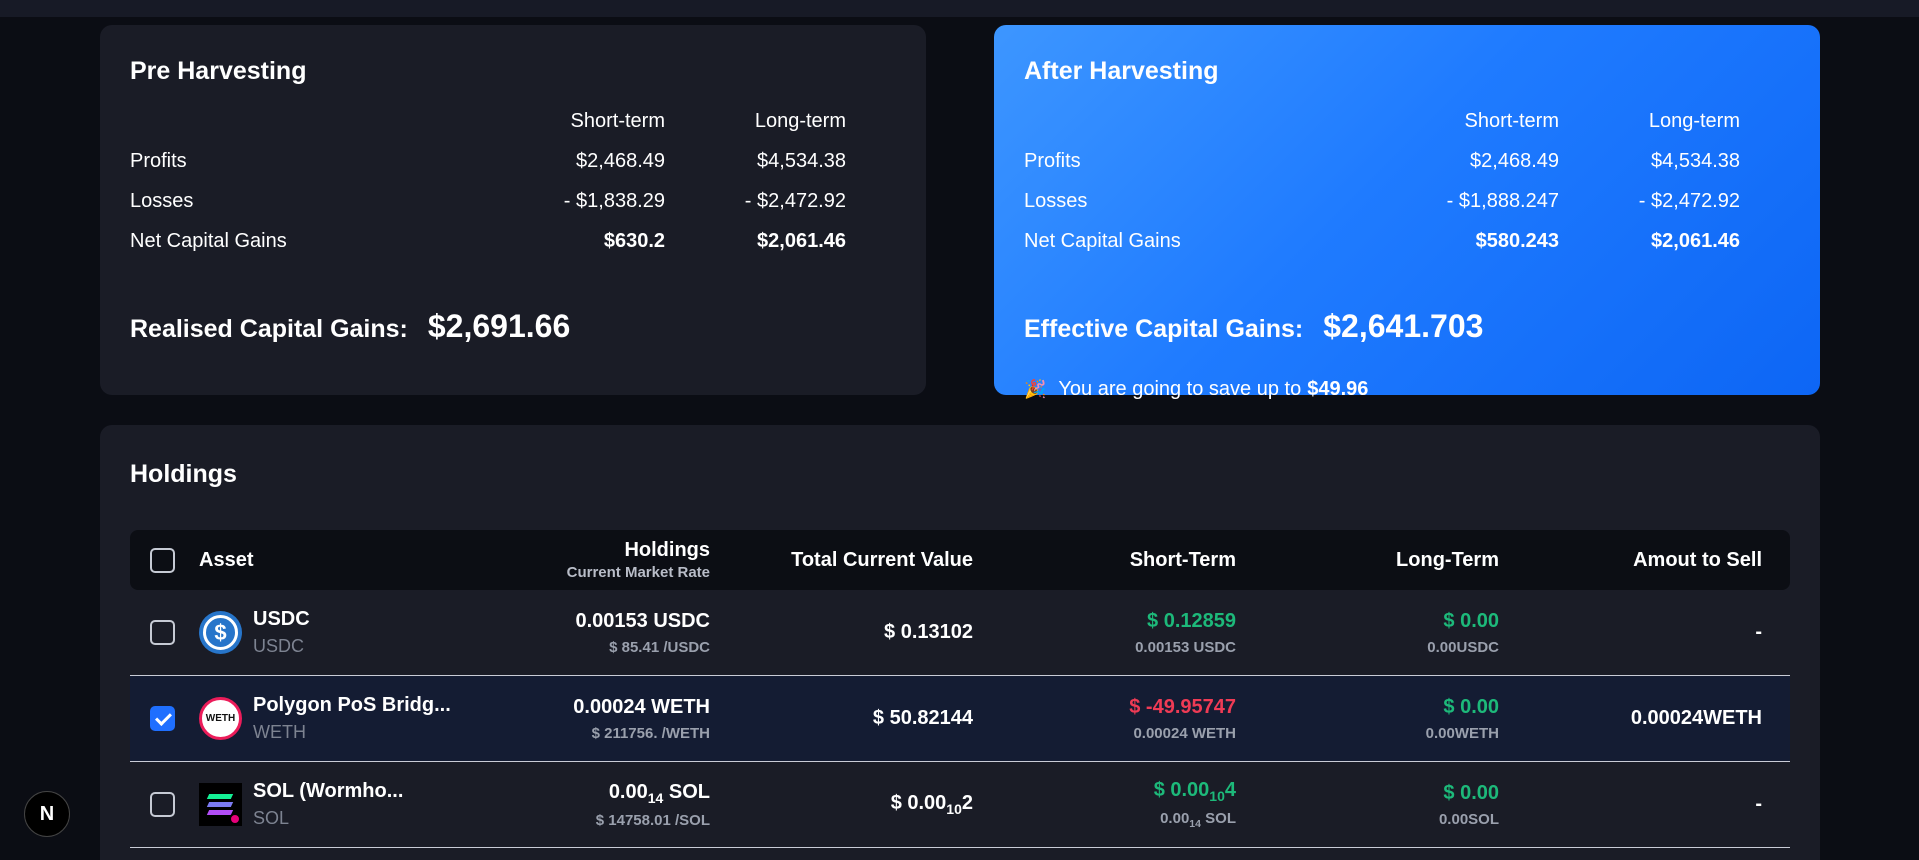 The height and width of the screenshot is (860, 1919). I want to click on effective-capital-gains: Effective Capital Gains: $2,641.703, so click(1253, 326).